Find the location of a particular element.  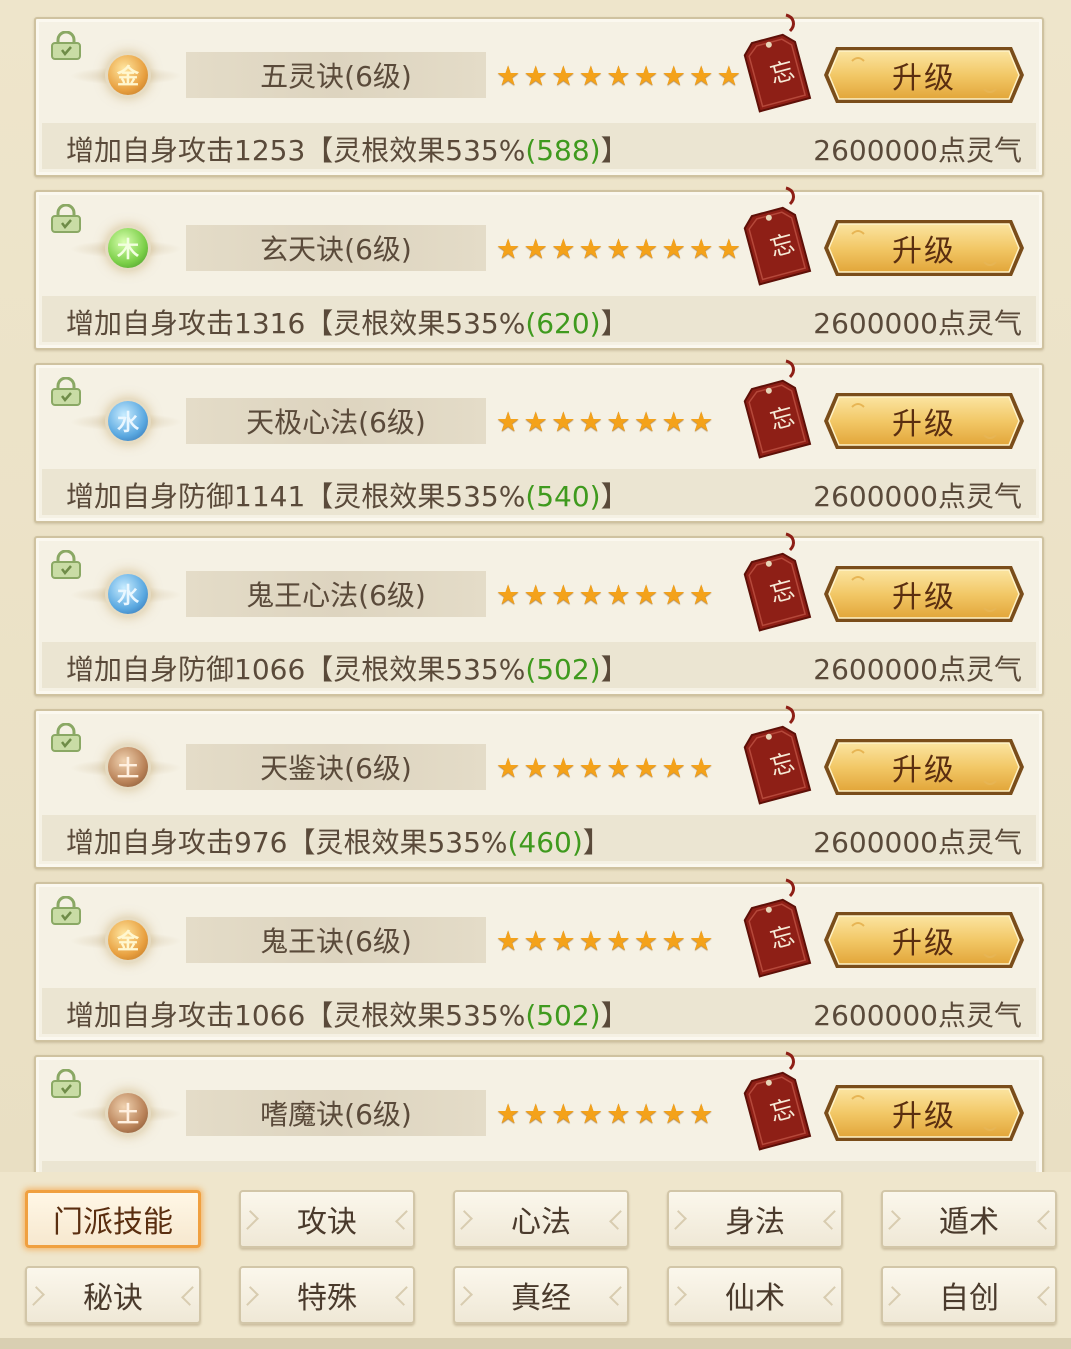

element-emblem: 木 is located at coordinates (126, 248).